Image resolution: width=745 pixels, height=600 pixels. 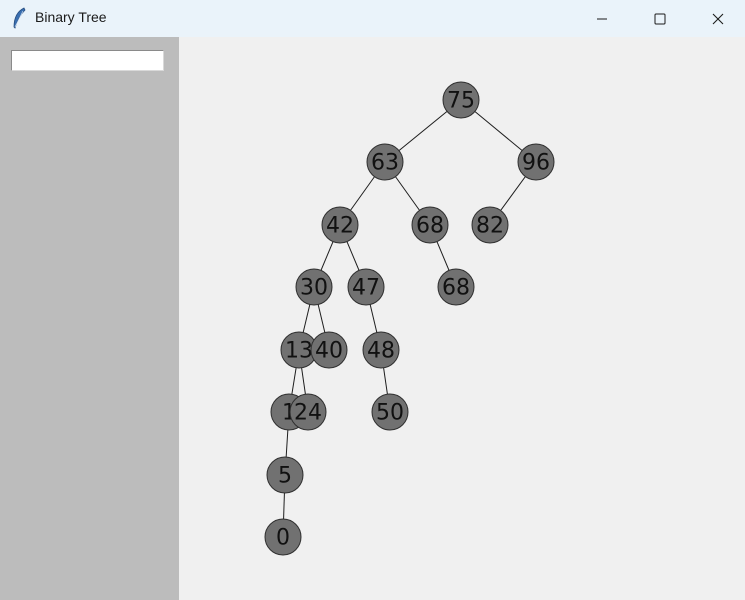 I want to click on tree-node-label: 30, so click(x=314, y=288).